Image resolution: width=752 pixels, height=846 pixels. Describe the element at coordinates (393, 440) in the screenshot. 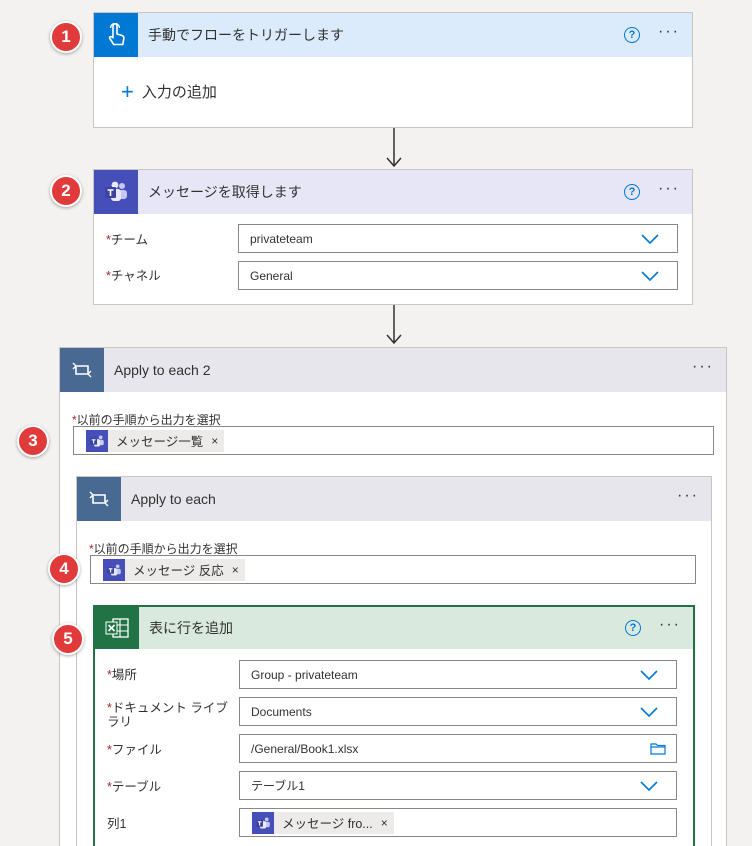

I see `apply-each-2-input: メッセージ一覧 ×` at that location.